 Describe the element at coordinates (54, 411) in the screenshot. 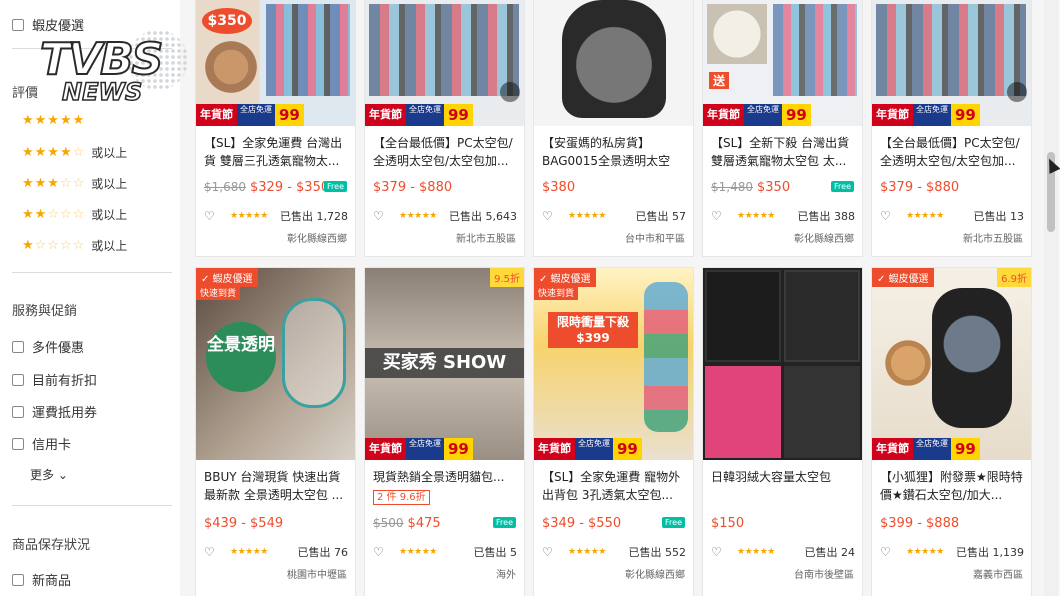

I see `filter-shipping-voucher: 運費抵用券` at that location.